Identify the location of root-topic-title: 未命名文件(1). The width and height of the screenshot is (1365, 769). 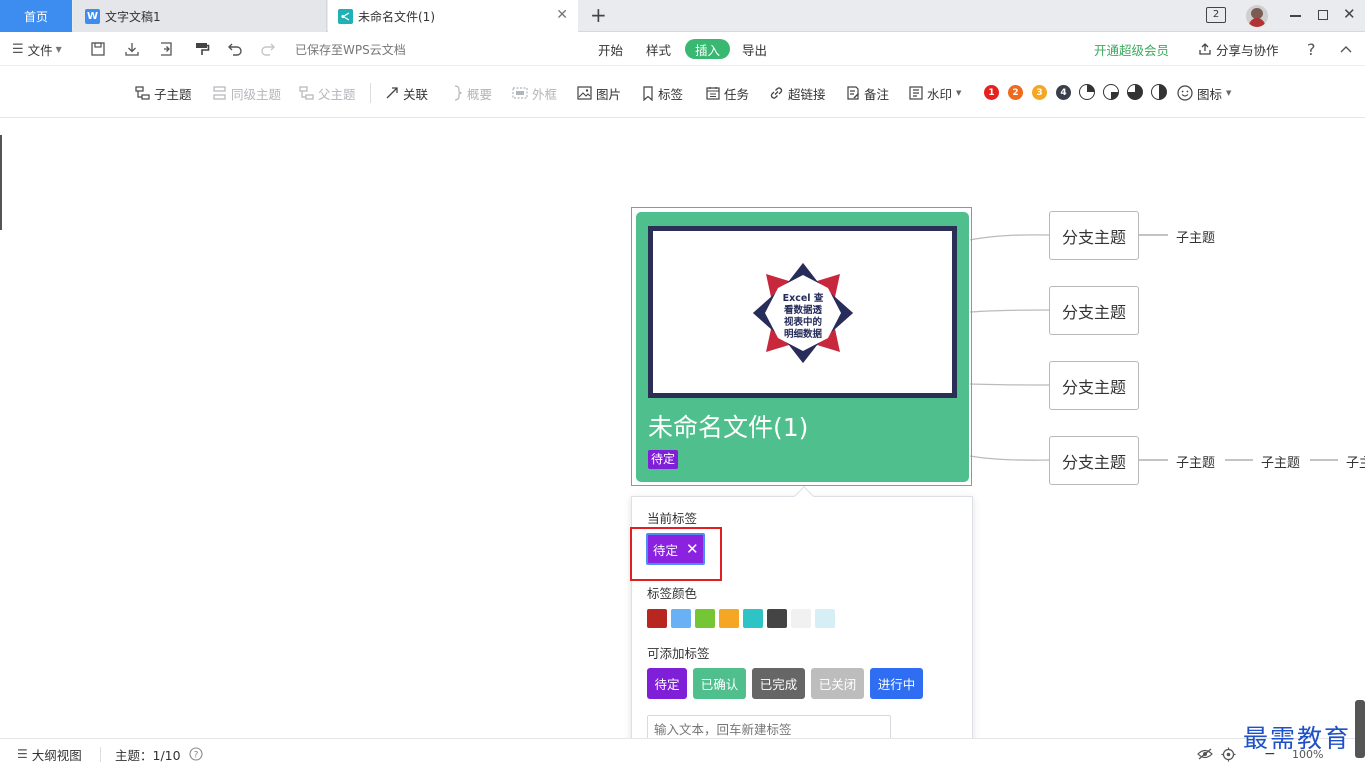
(728, 426).